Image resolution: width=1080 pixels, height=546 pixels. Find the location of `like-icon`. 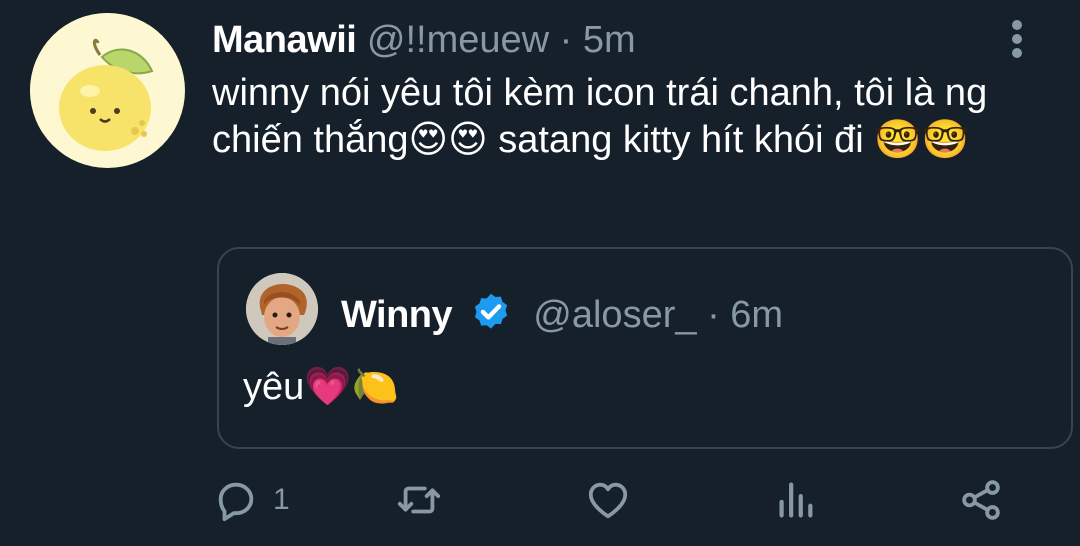

like-icon is located at coordinates (608, 500).